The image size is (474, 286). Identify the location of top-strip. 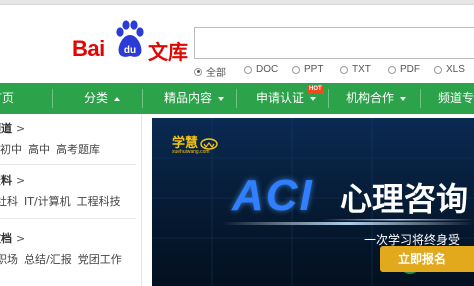
(237, 2).